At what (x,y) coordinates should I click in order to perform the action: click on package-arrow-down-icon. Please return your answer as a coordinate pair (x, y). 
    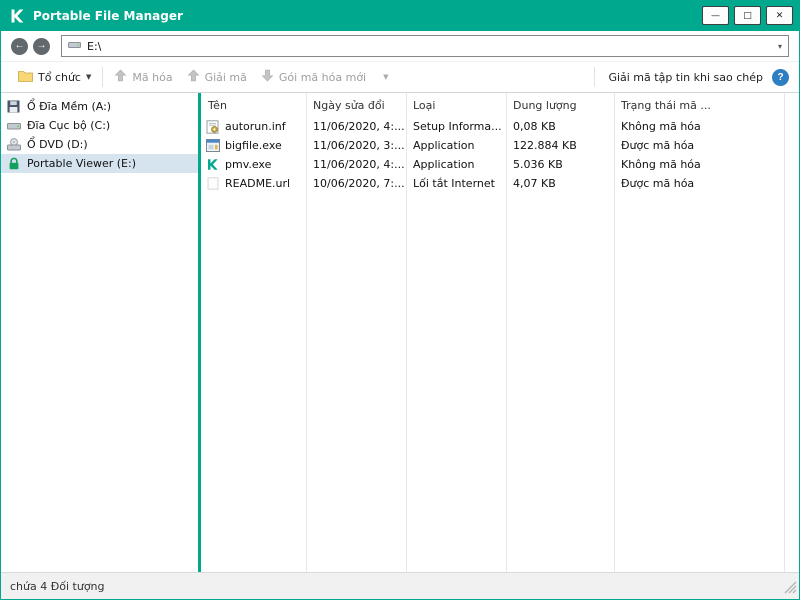
    Looking at the image, I should click on (267, 77).